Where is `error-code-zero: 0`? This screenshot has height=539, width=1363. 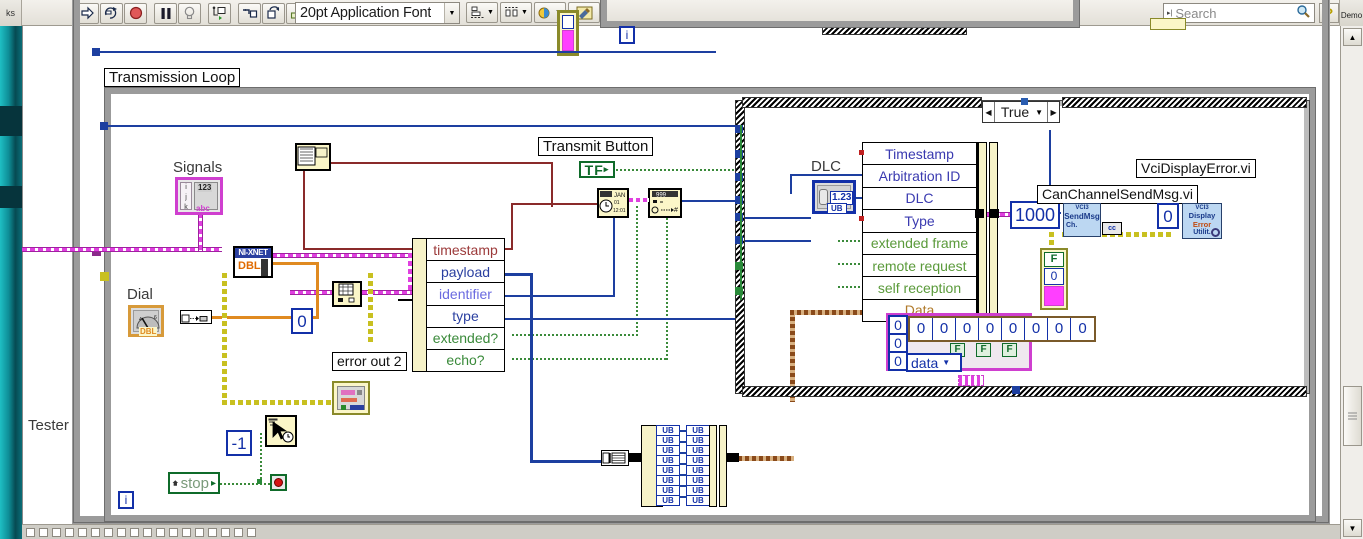
error-code-zero: 0 is located at coordinates (1054, 276).